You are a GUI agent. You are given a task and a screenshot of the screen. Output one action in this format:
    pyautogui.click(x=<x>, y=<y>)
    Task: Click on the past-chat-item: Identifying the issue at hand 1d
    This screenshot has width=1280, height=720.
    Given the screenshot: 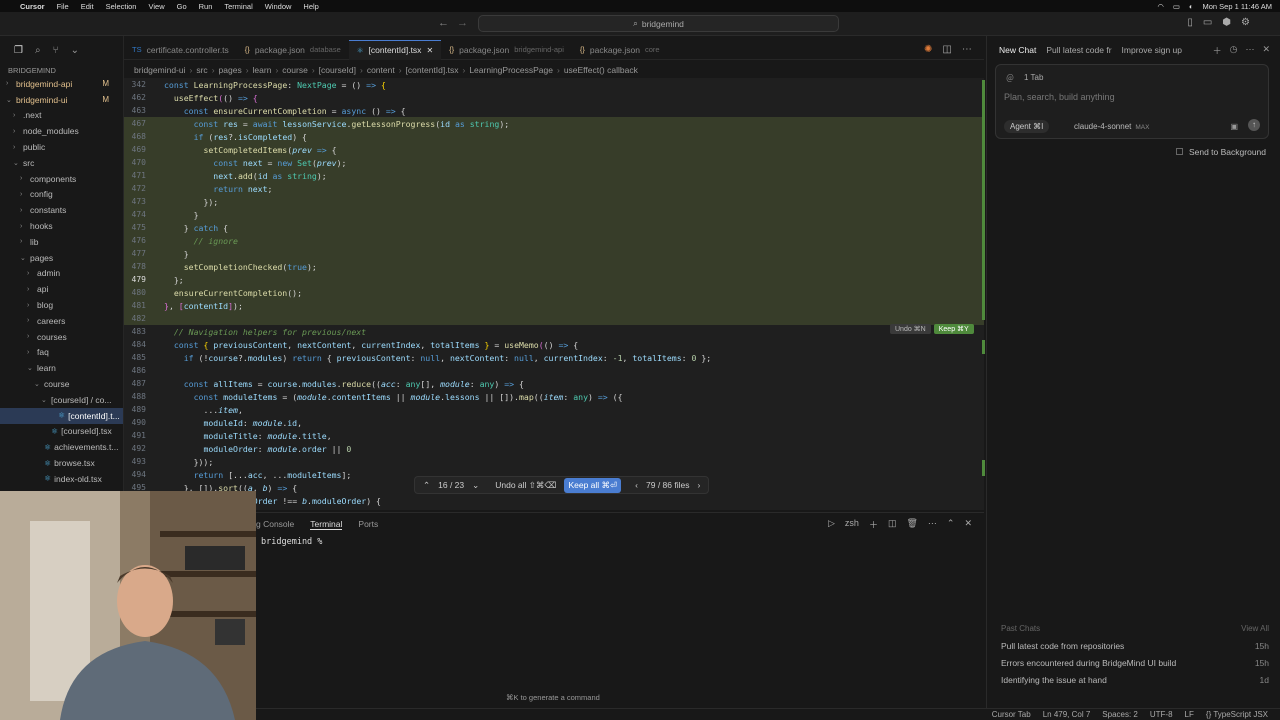 What is the action you would take?
    pyautogui.click(x=1135, y=683)
    